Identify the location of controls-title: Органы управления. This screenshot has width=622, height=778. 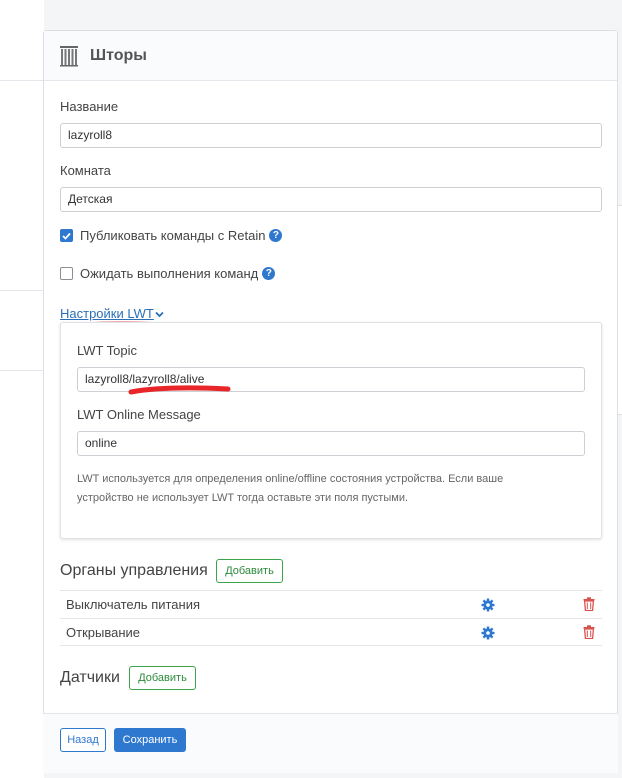
(134, 570).